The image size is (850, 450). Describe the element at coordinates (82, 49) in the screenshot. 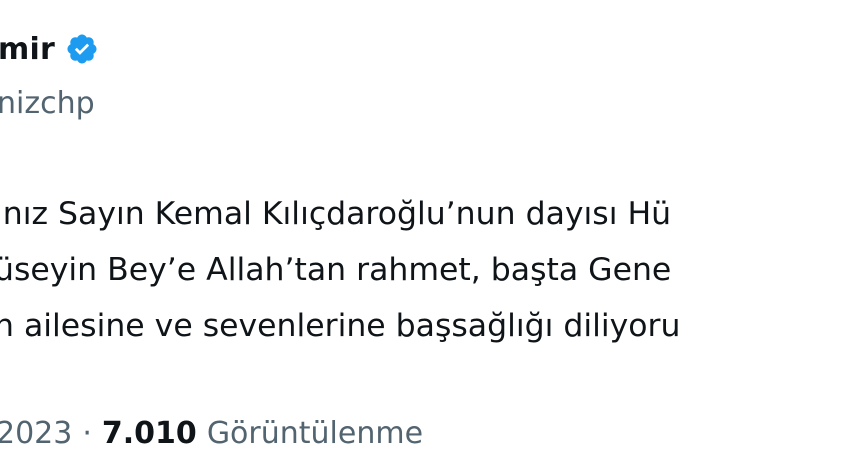

I see `verified-badge-icon` at that location.